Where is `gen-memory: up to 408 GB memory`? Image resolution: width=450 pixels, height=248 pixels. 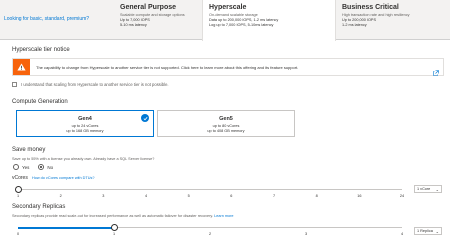 gen-memory: up to 408 GB memory is located at coordinates (226, 131).